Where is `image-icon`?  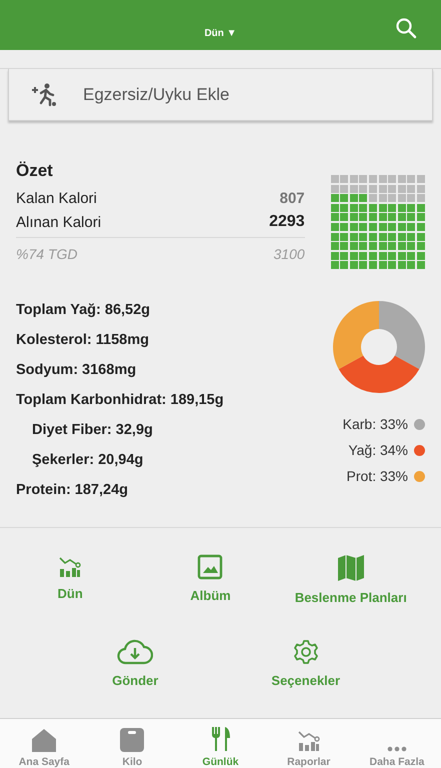
image-icon is located at coordinates (210, 567).